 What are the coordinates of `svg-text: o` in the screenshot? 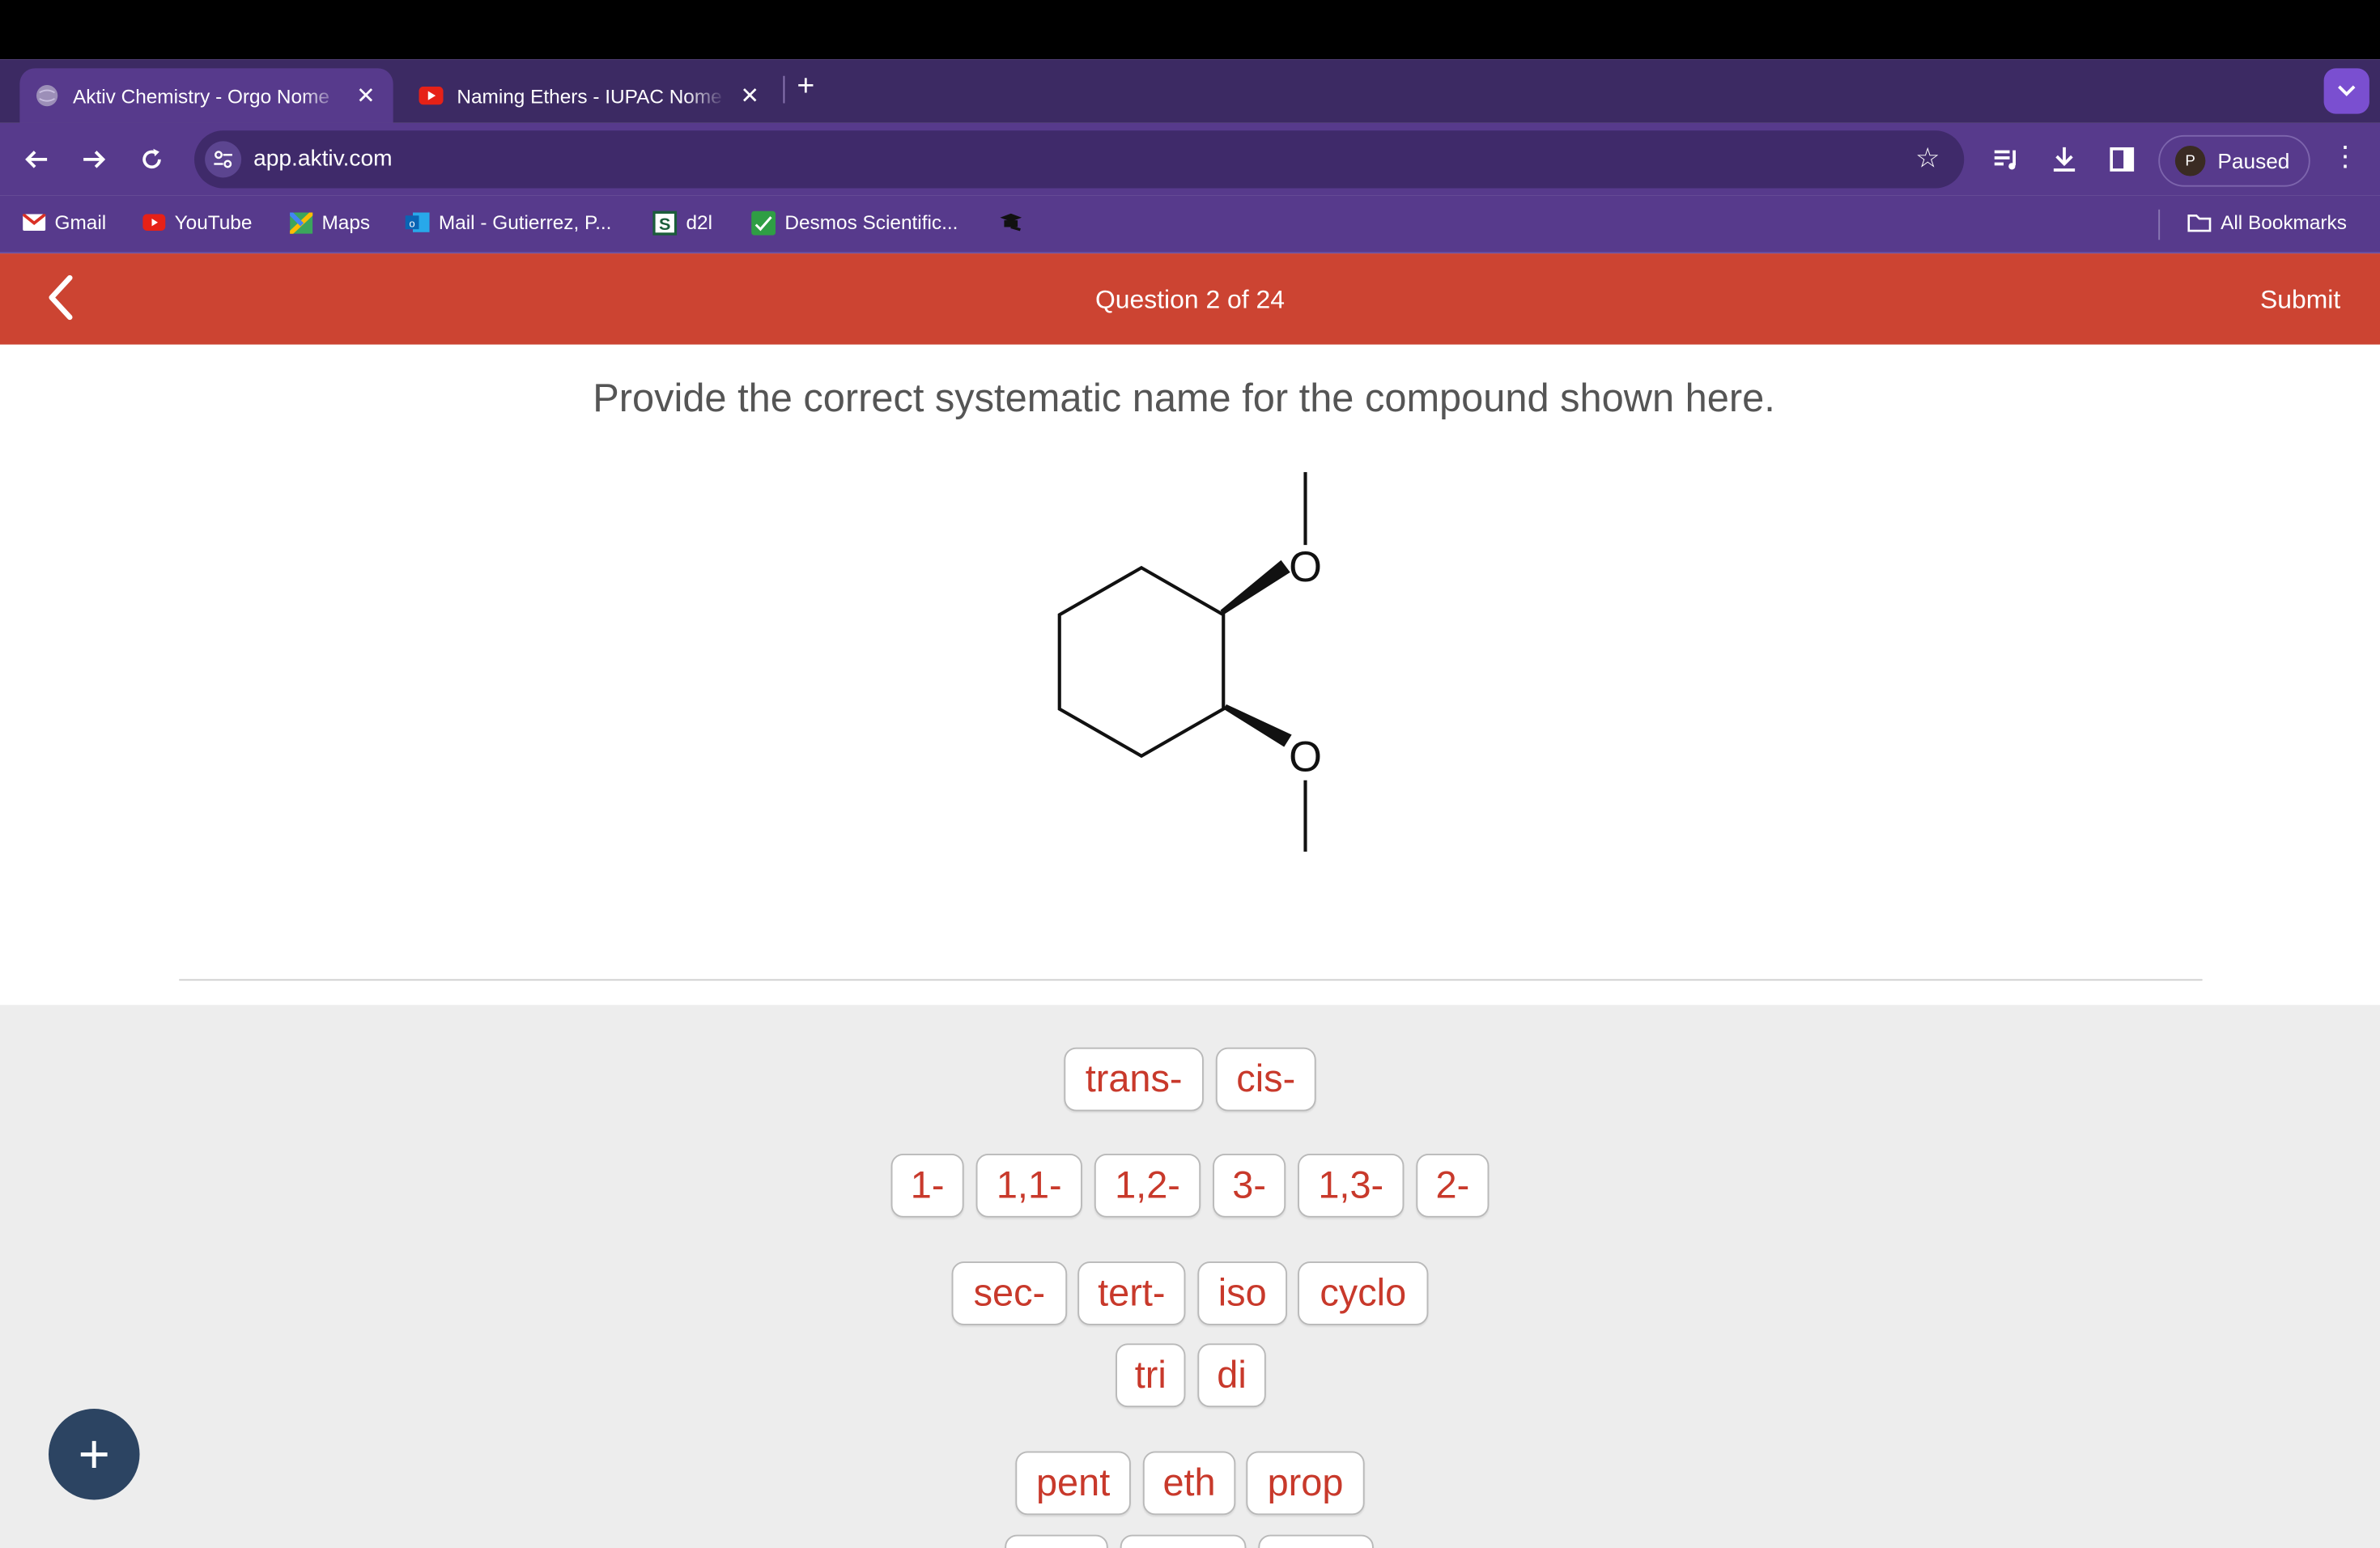 It's located at (412, 223).